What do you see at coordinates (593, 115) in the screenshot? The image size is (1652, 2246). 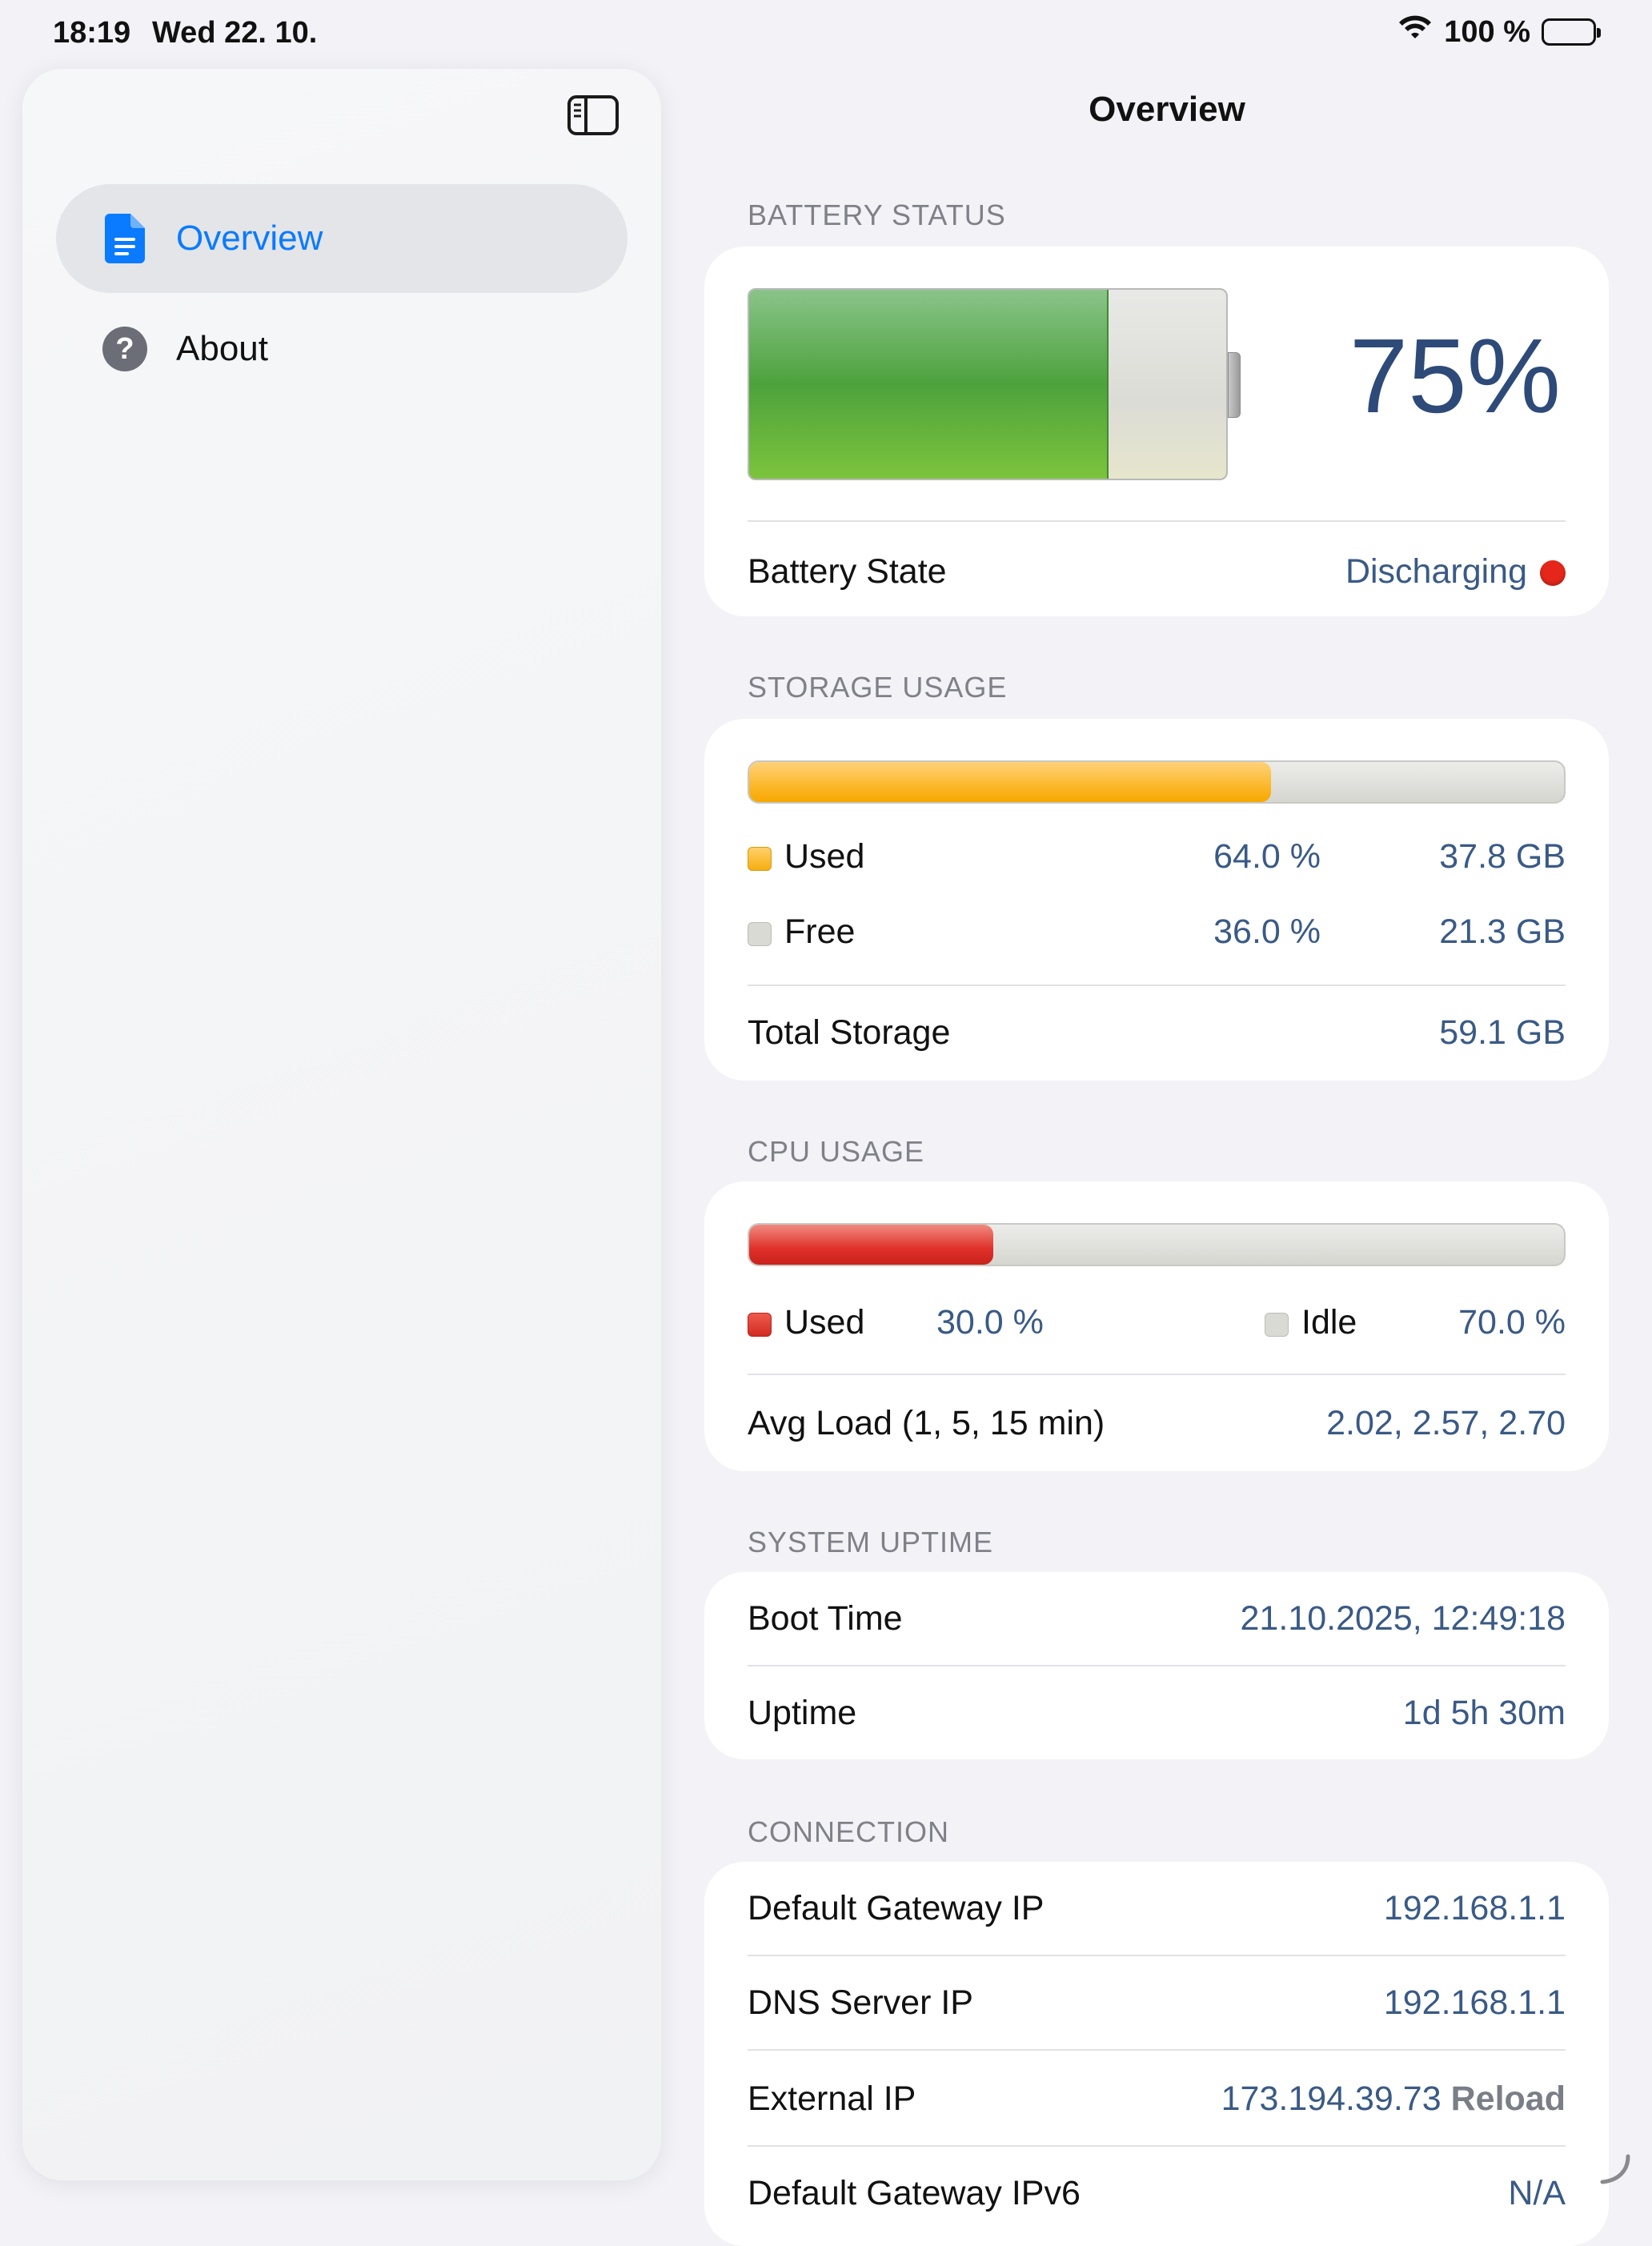 I see `sidebar-toggle-icon` at bounding box center [593, 115].